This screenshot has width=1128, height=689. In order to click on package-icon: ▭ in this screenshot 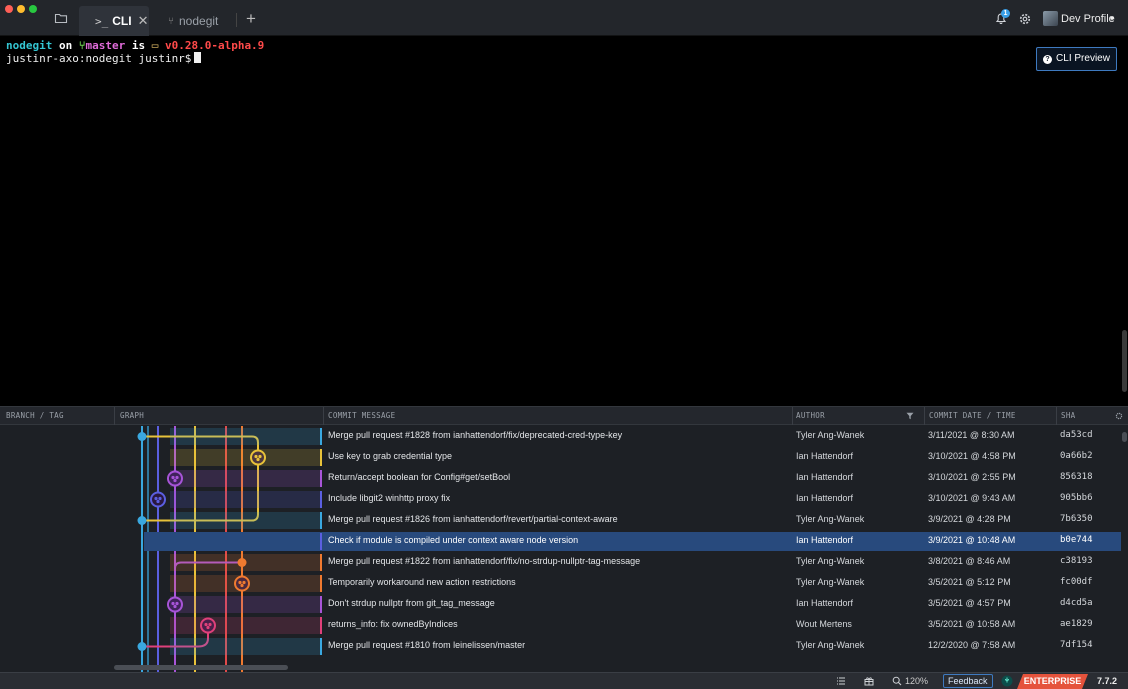, I will do `click(155, 45)`.